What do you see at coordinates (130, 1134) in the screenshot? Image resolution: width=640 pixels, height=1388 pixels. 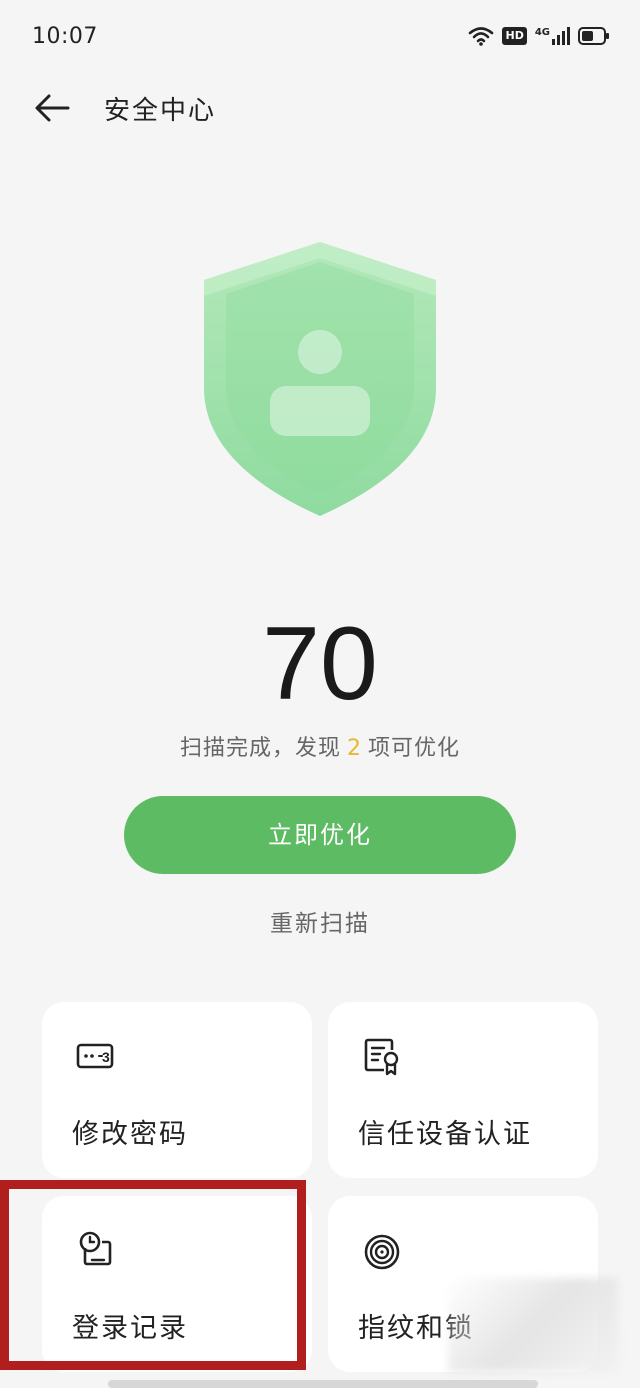 I see `card-label: 修改密码` at bounding box center [130, 1134].